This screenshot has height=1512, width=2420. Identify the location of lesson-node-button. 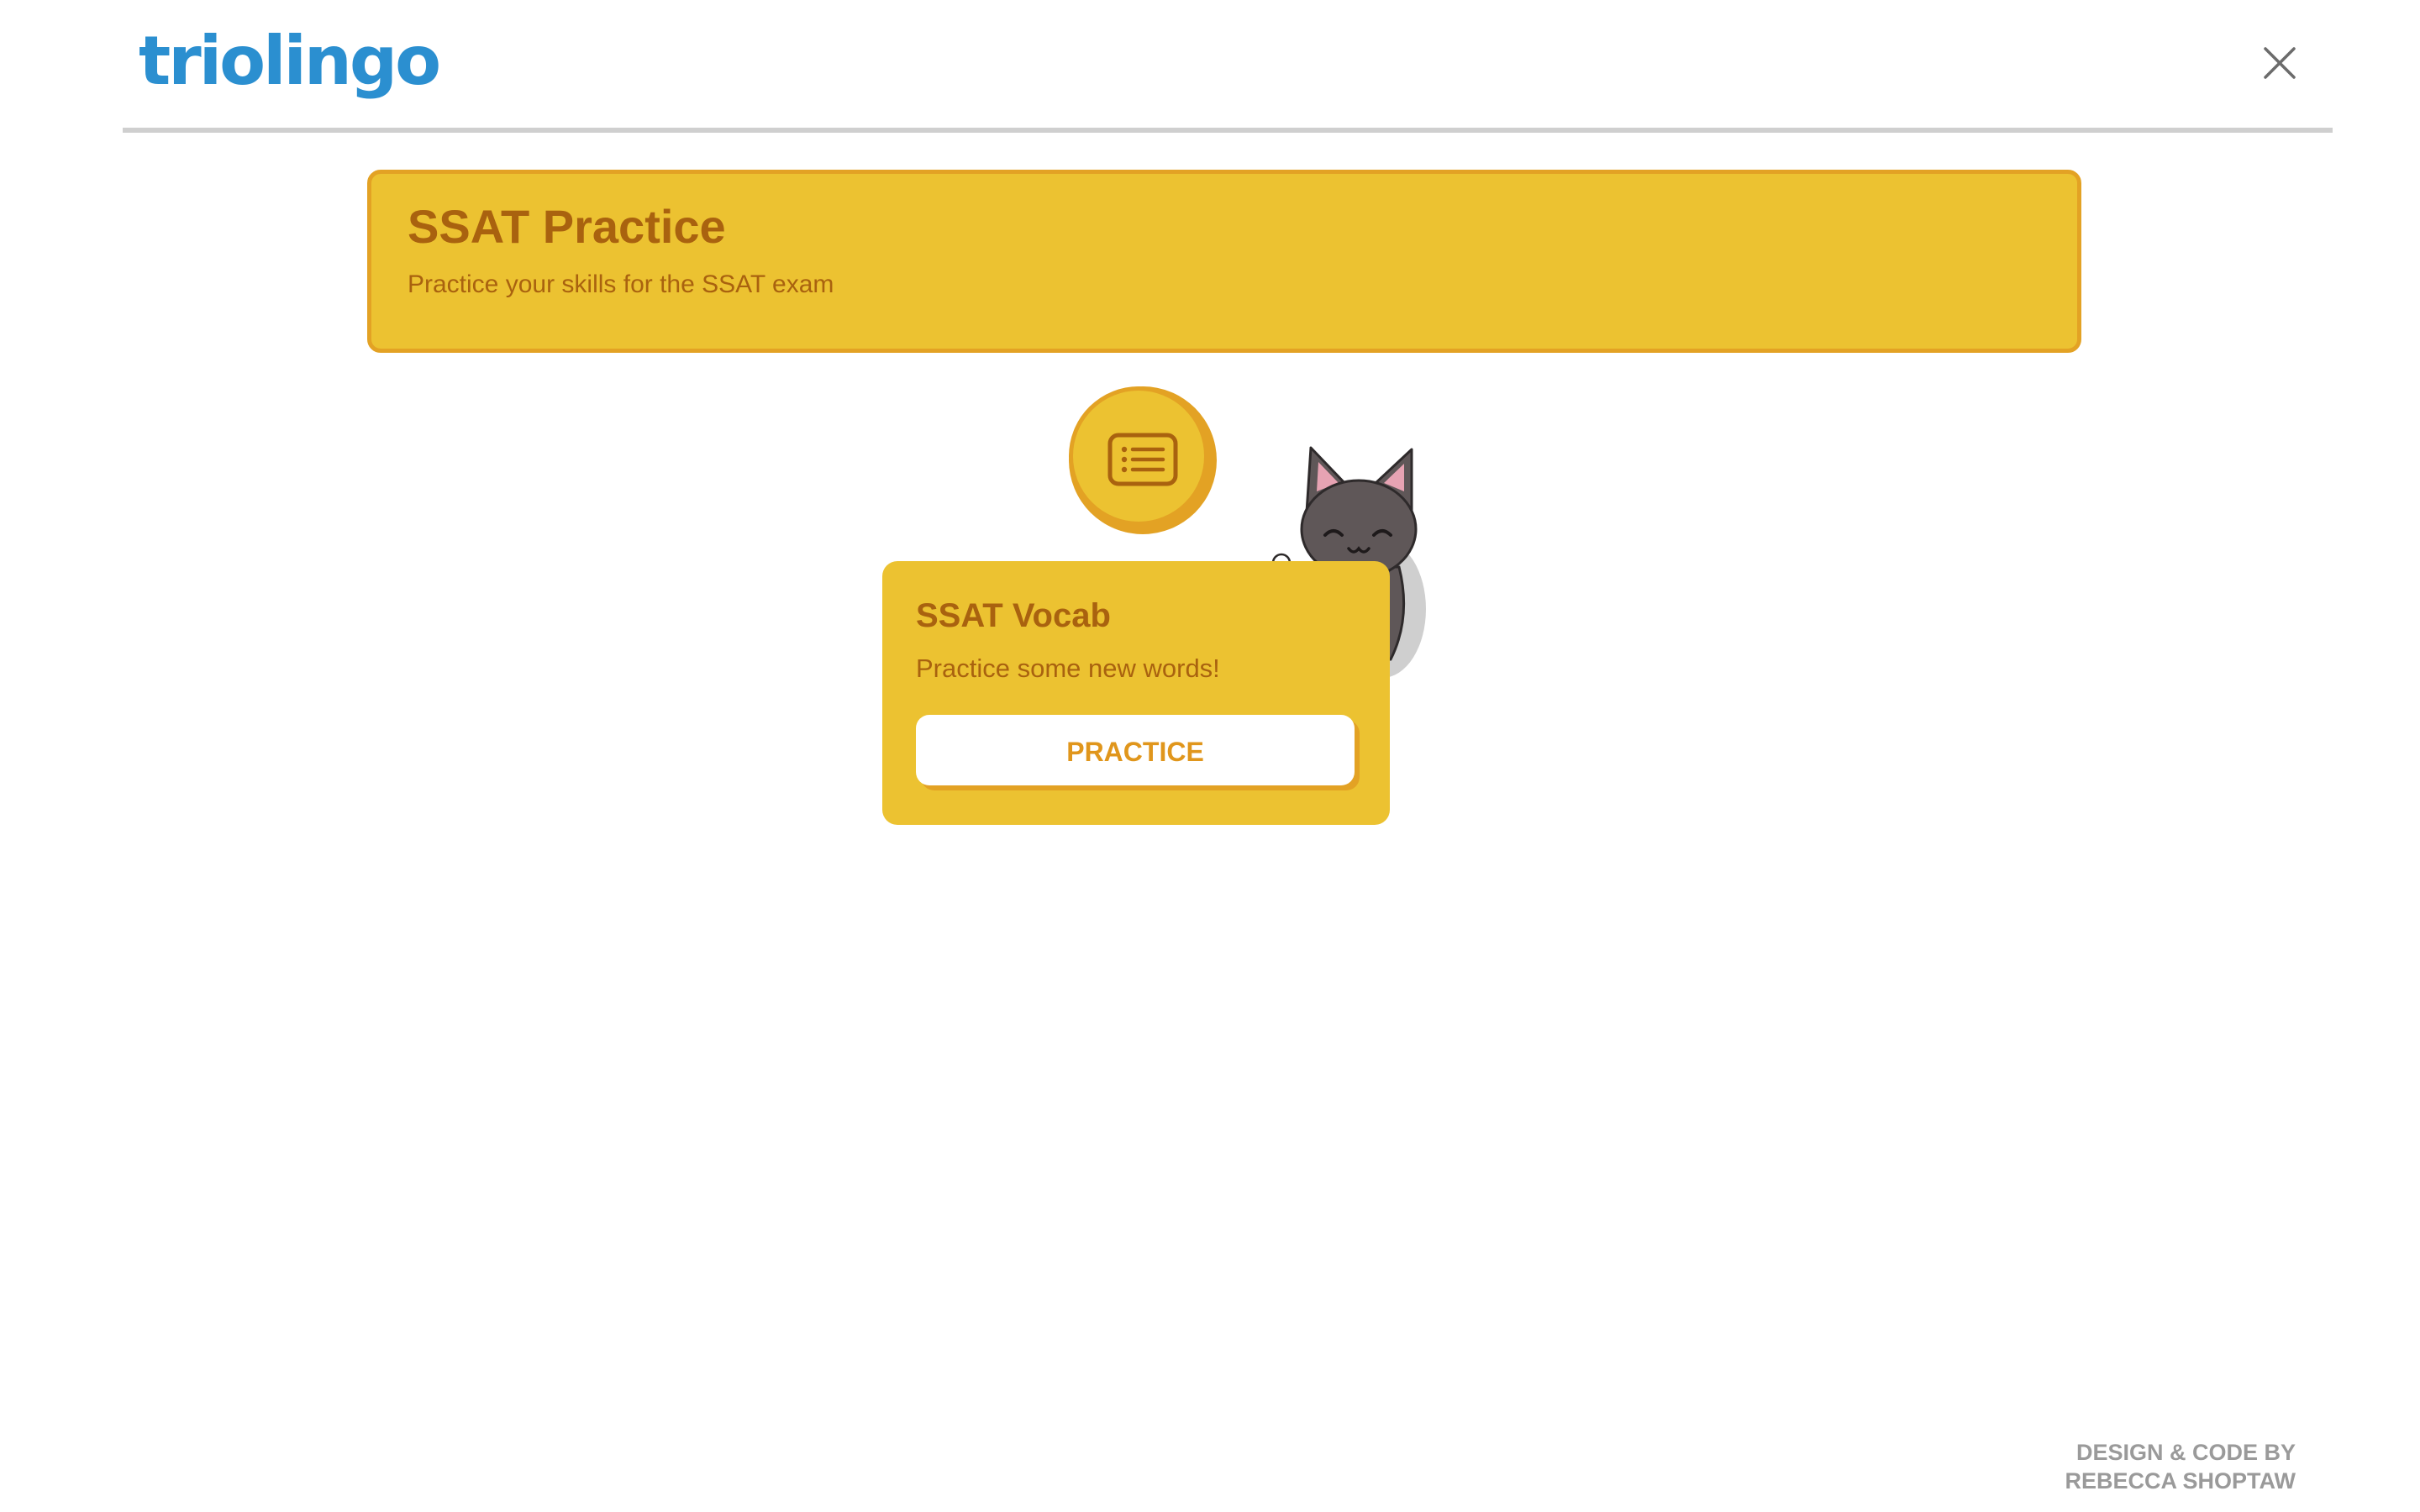
(1143, 460).